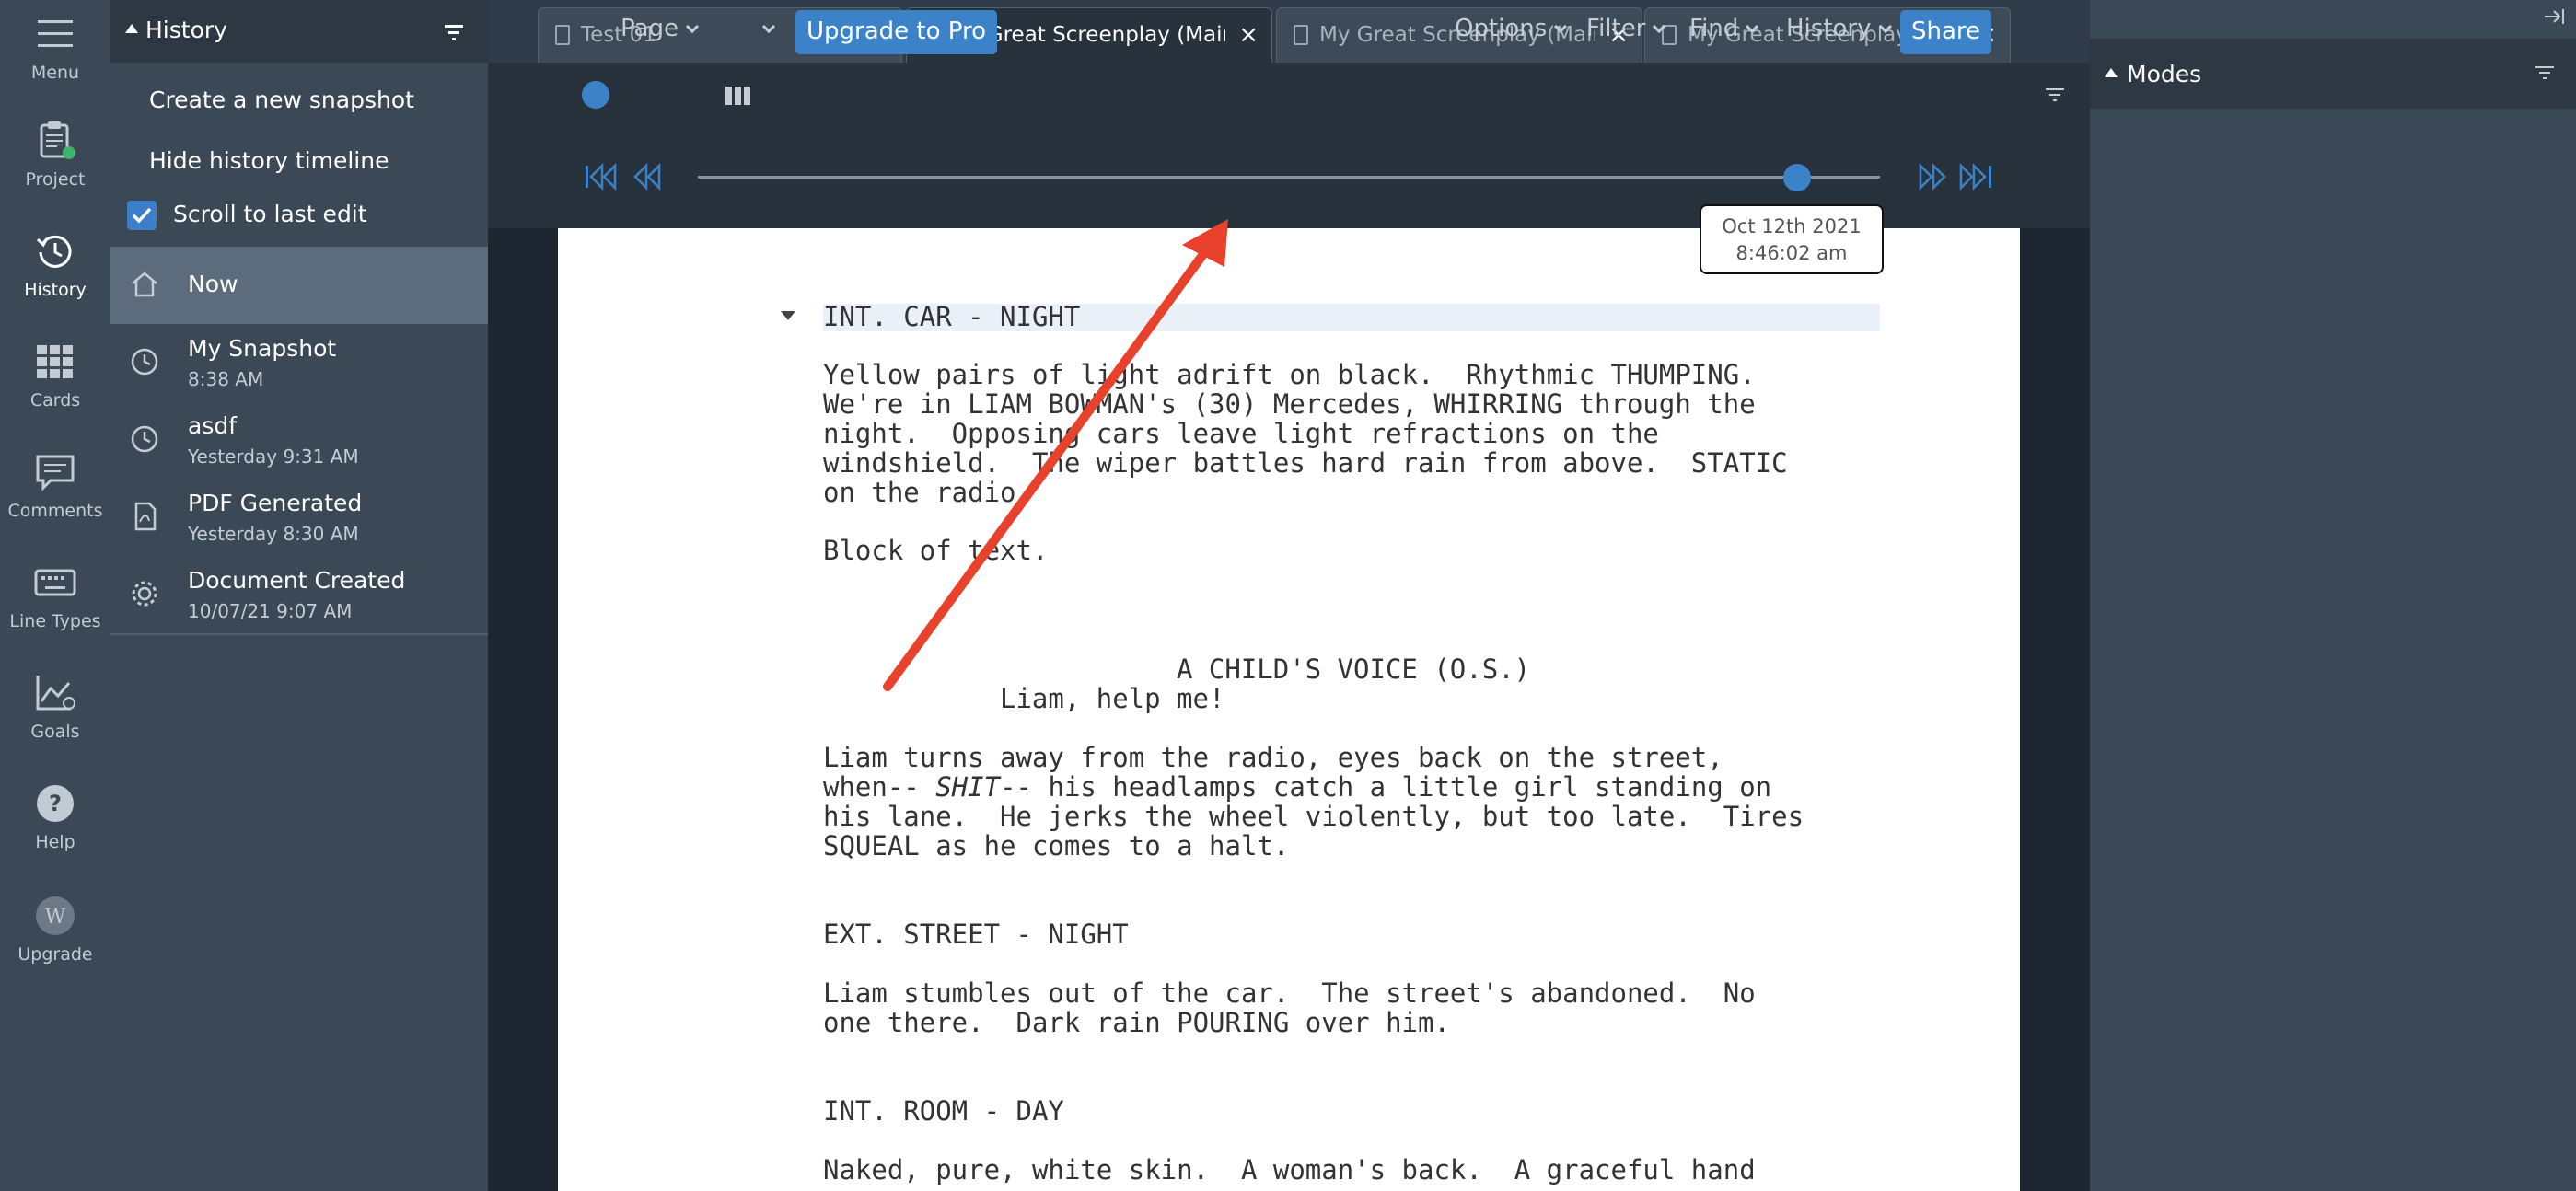  What do you see at coordinates (1797, 177) in the screenshot?
I see `timeline-slider-handle` at bounding box center [1797, 177].